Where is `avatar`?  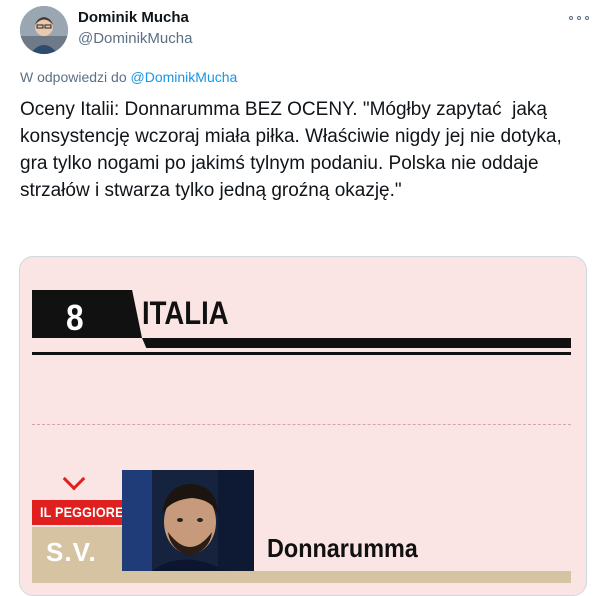 avatar is located at coordinates (44, 30).